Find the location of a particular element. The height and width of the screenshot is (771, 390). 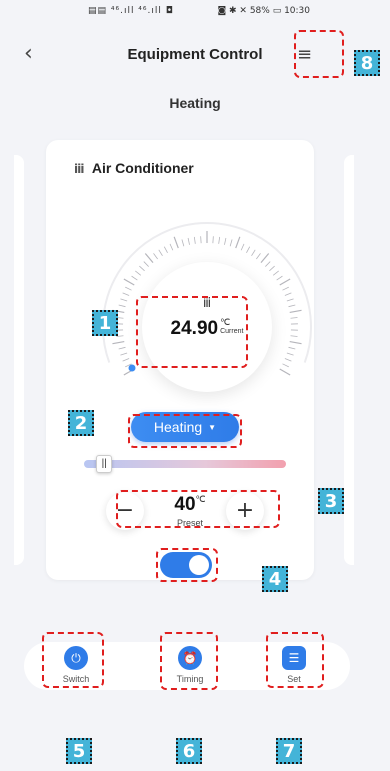

temperature-slider is located at coordinates (185, 464).